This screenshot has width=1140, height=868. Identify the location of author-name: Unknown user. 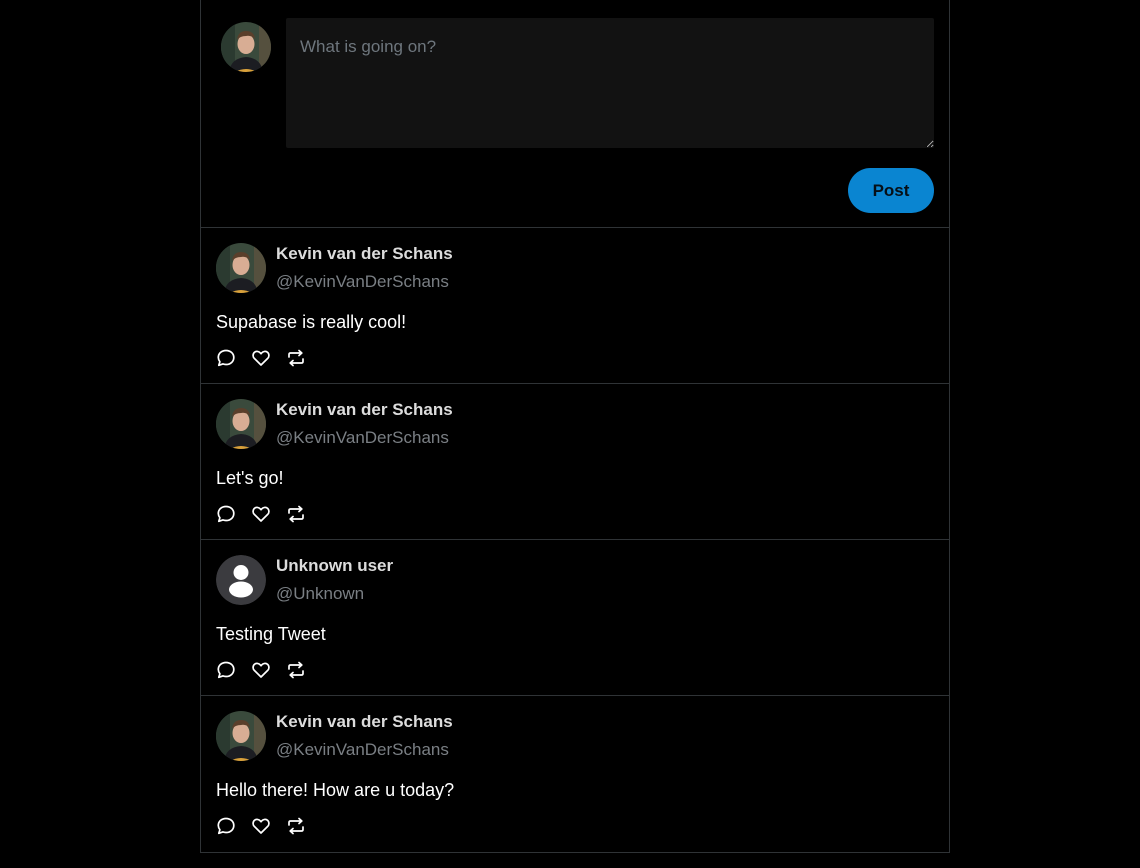
(334, 566).